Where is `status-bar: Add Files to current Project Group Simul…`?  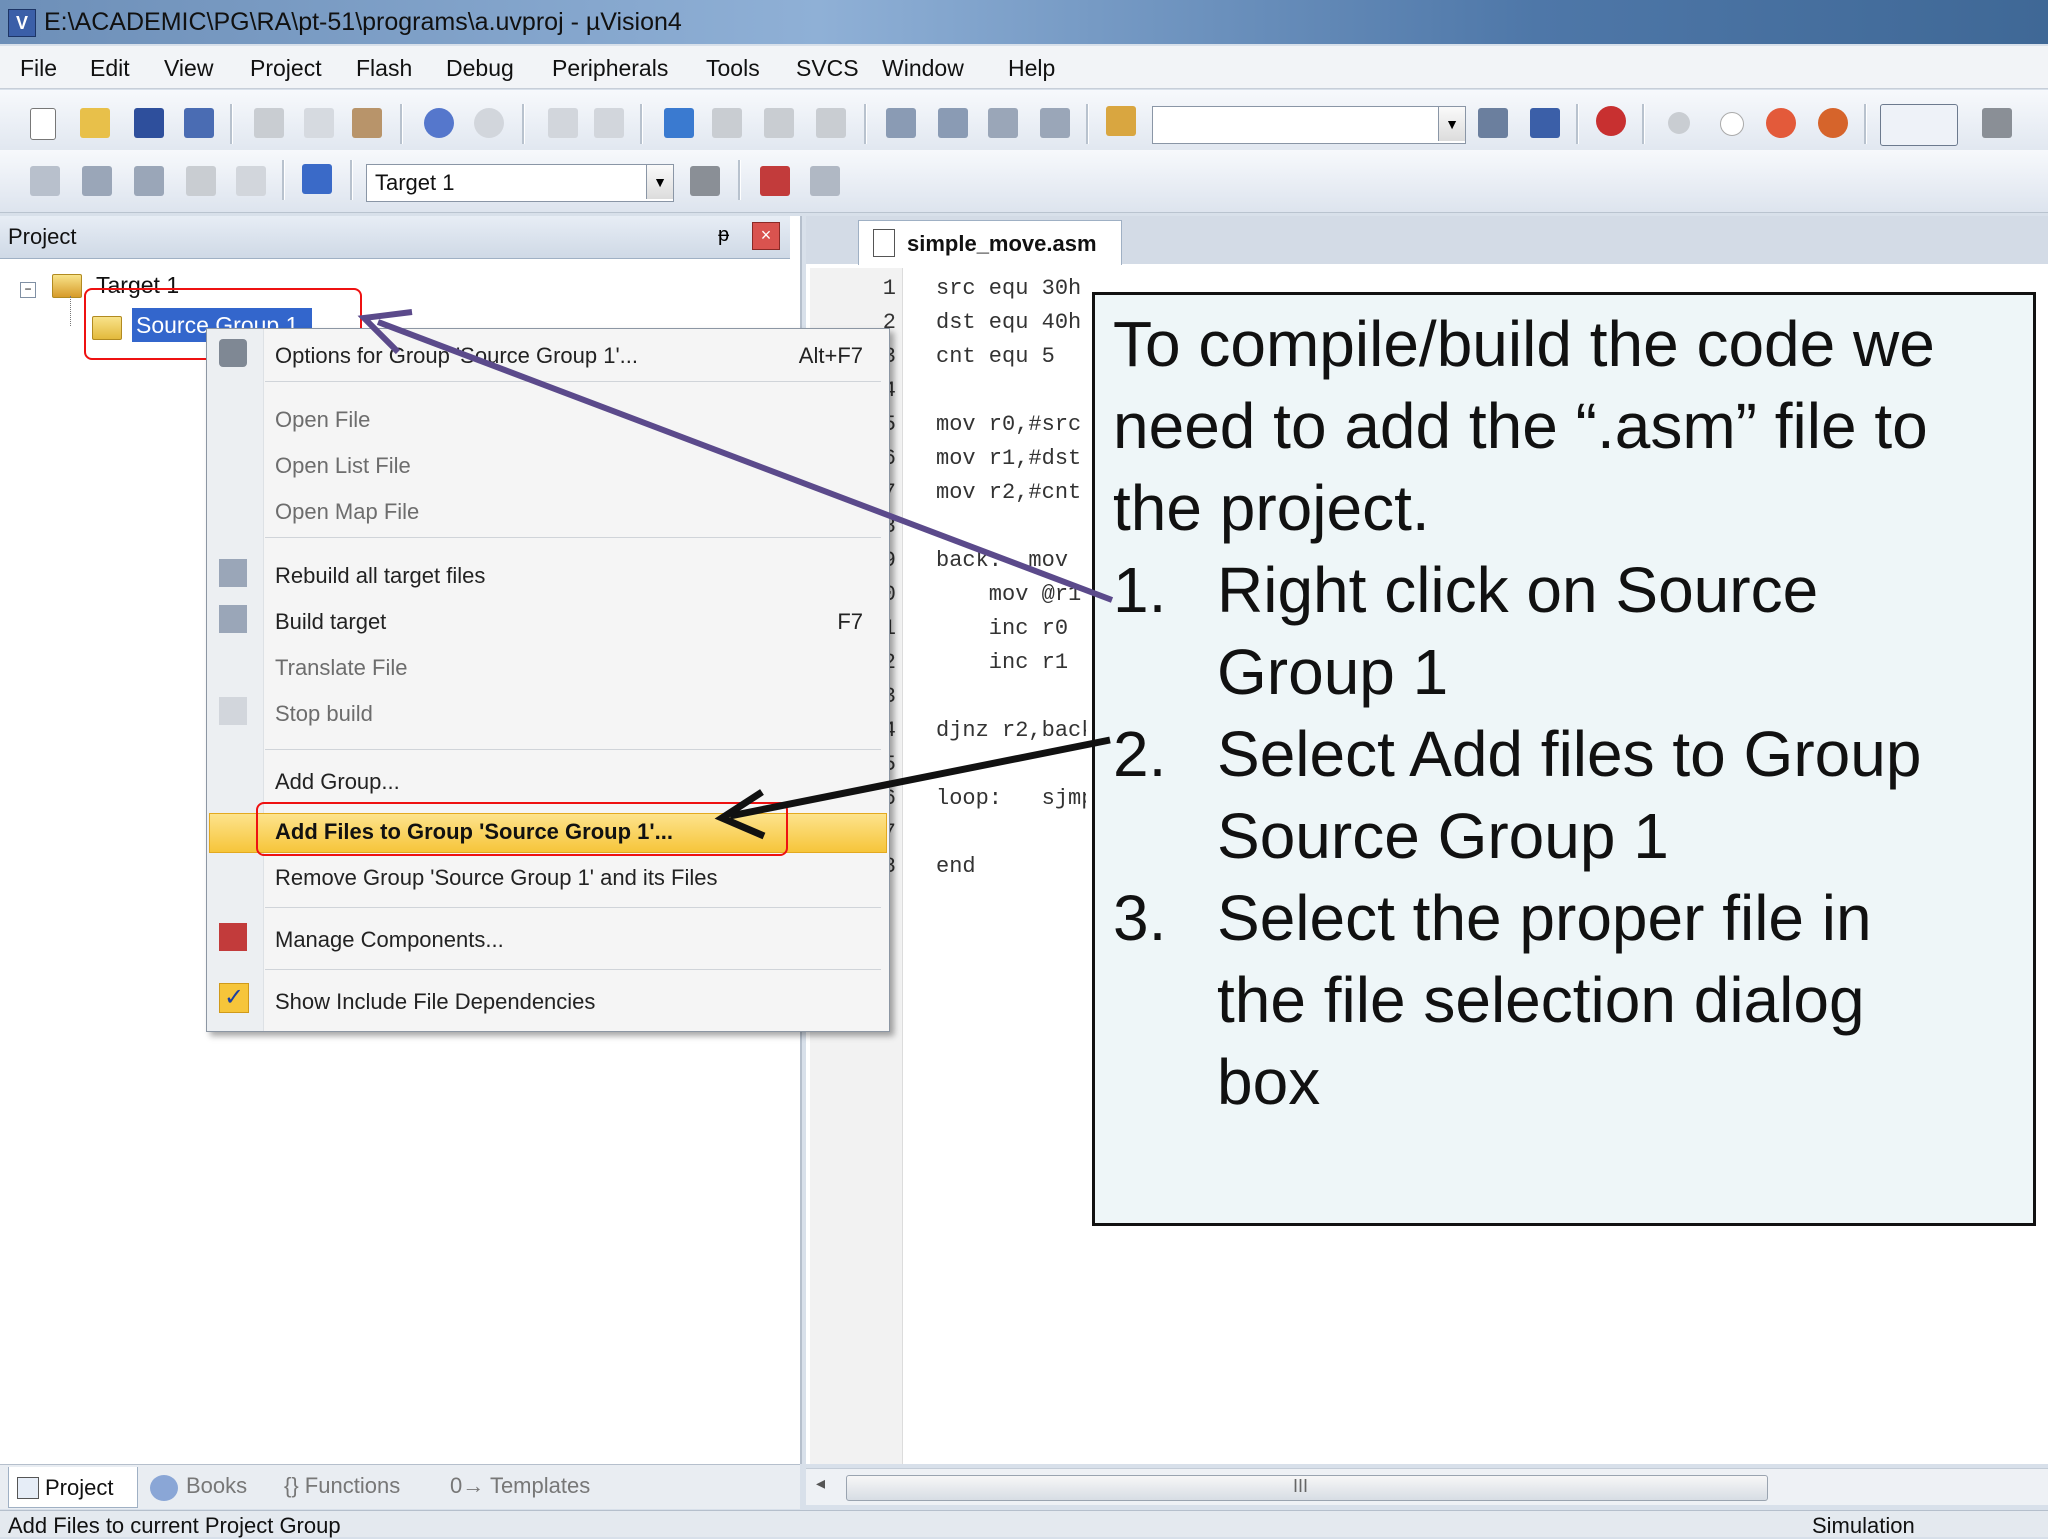
status-bar: Add Files to current Project Group Simul… is located at coordinates (1024, 1524).